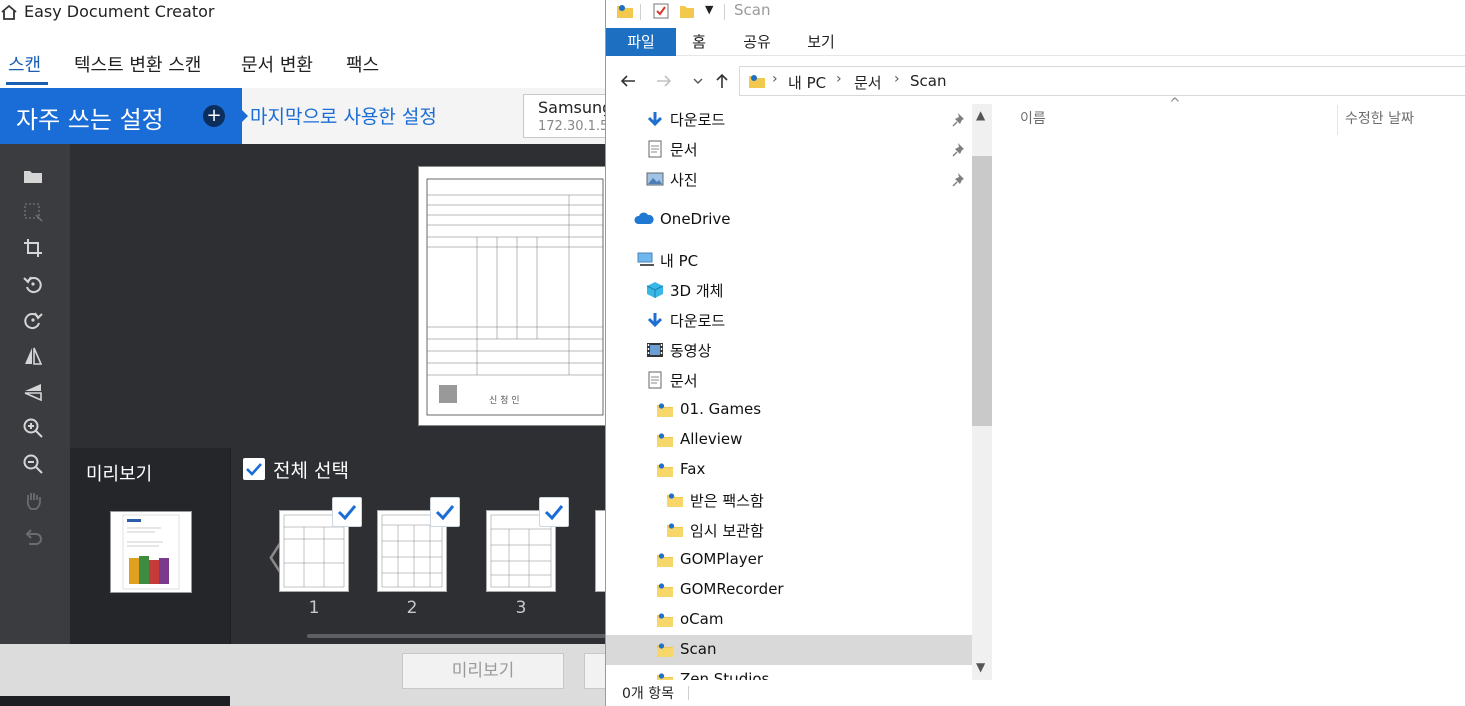 The height and width of the screenshot is (706, 1465). Describe the element at coordinates (33, 392) in the screenshot. I see `flip-vertical-icon` at that location.